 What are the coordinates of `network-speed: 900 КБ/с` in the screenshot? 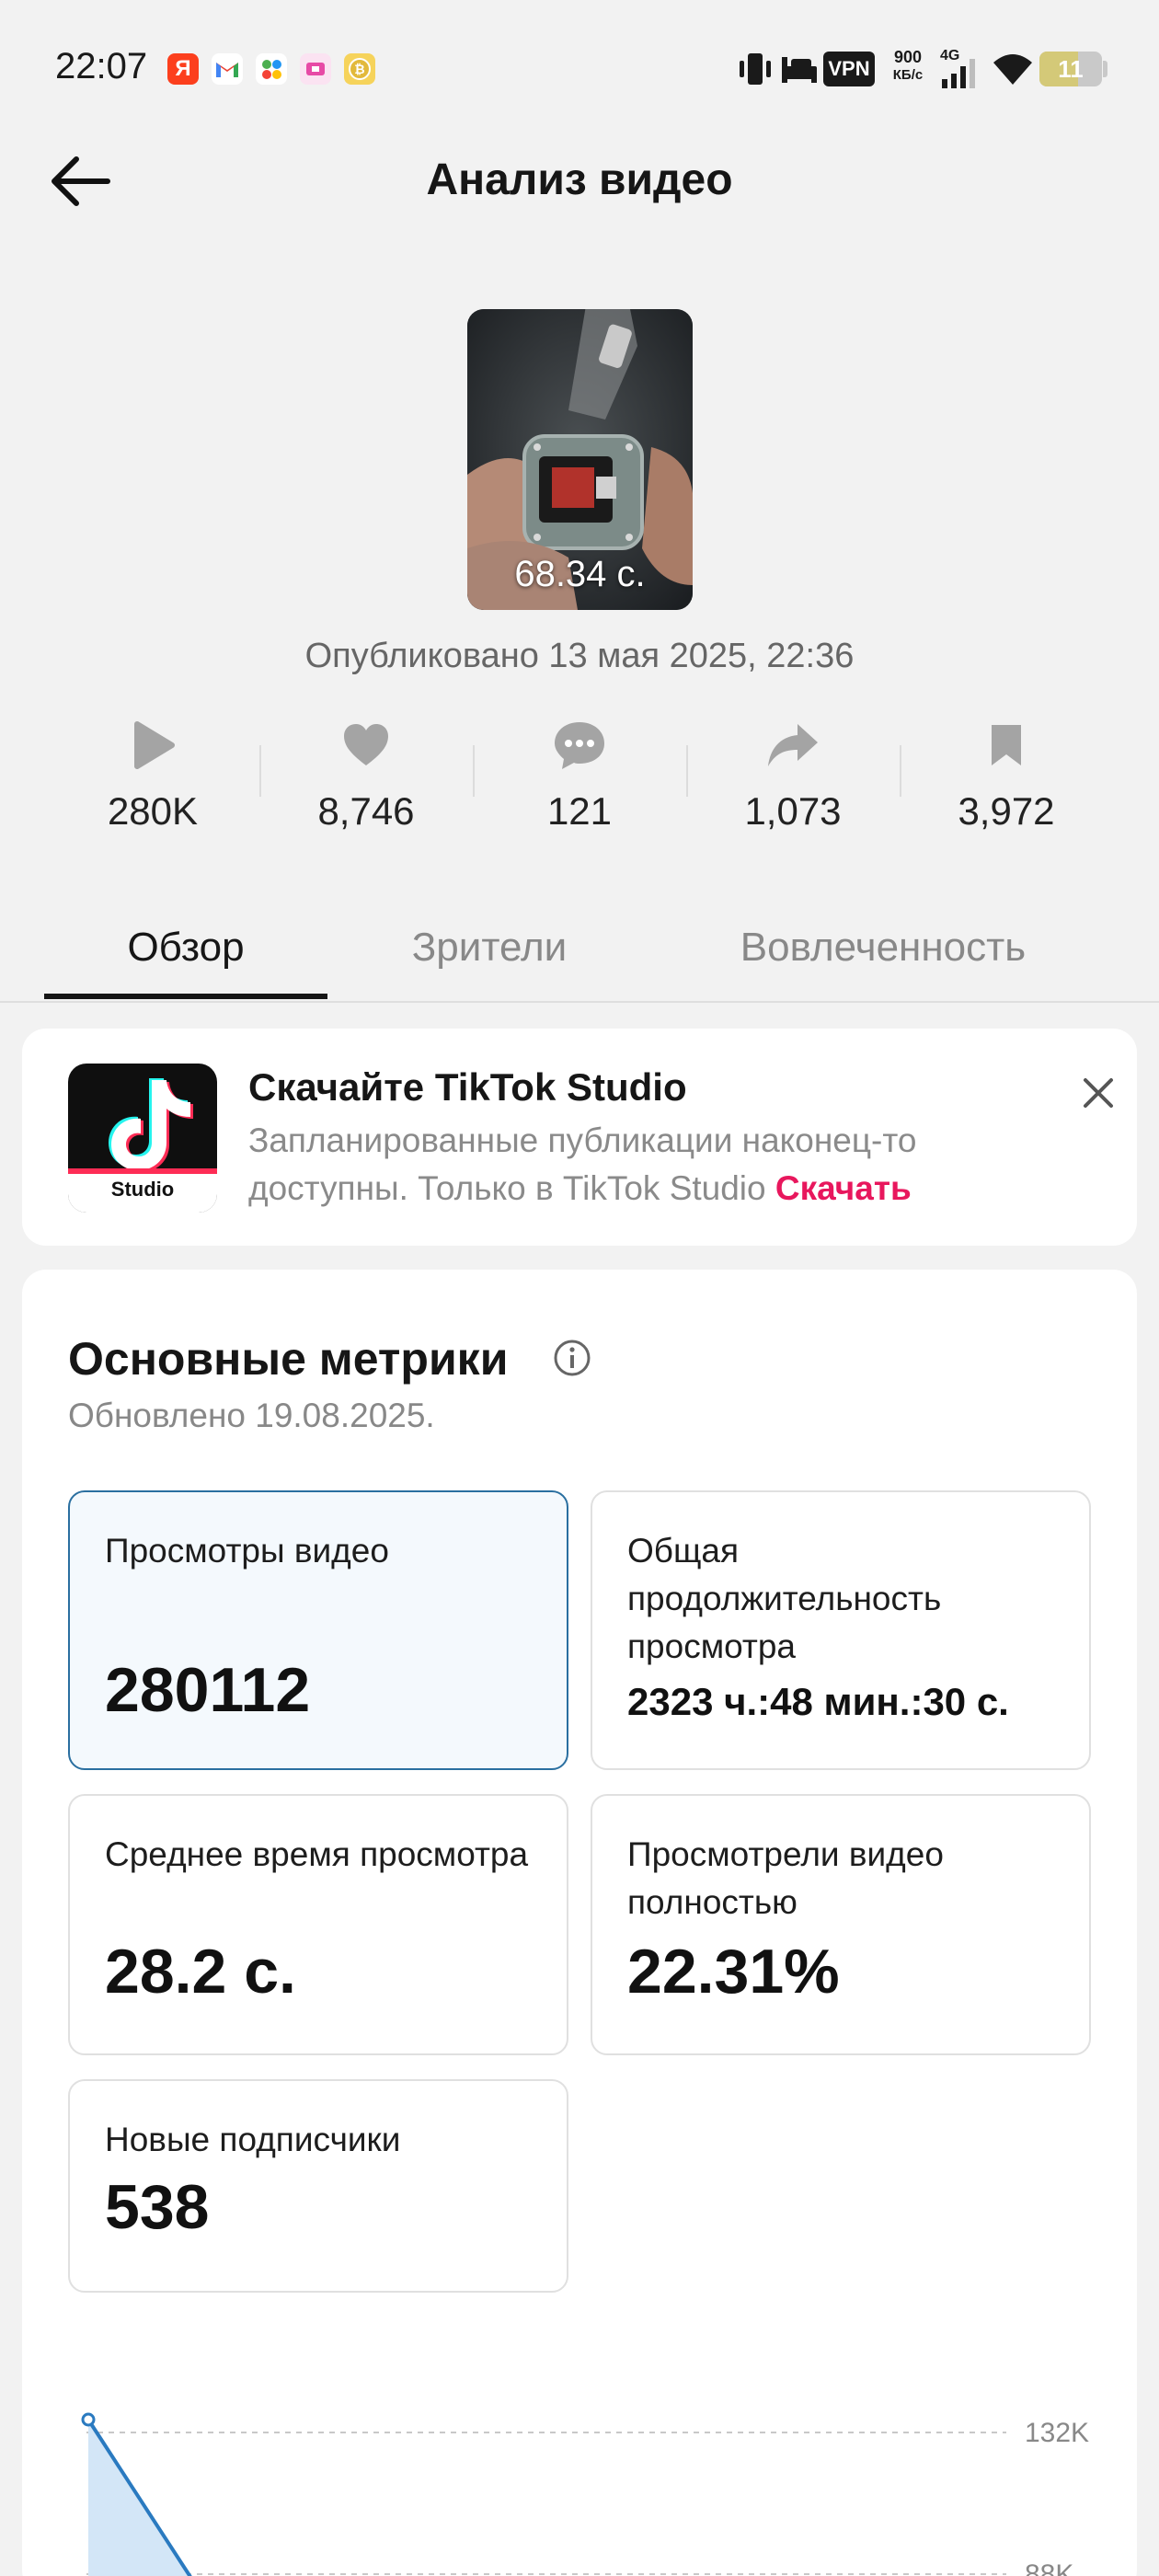 It's located at (908, 66).